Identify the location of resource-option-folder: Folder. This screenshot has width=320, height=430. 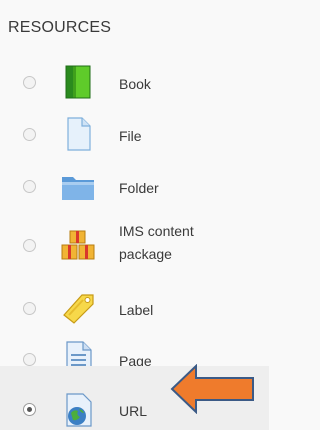
(134, 186).